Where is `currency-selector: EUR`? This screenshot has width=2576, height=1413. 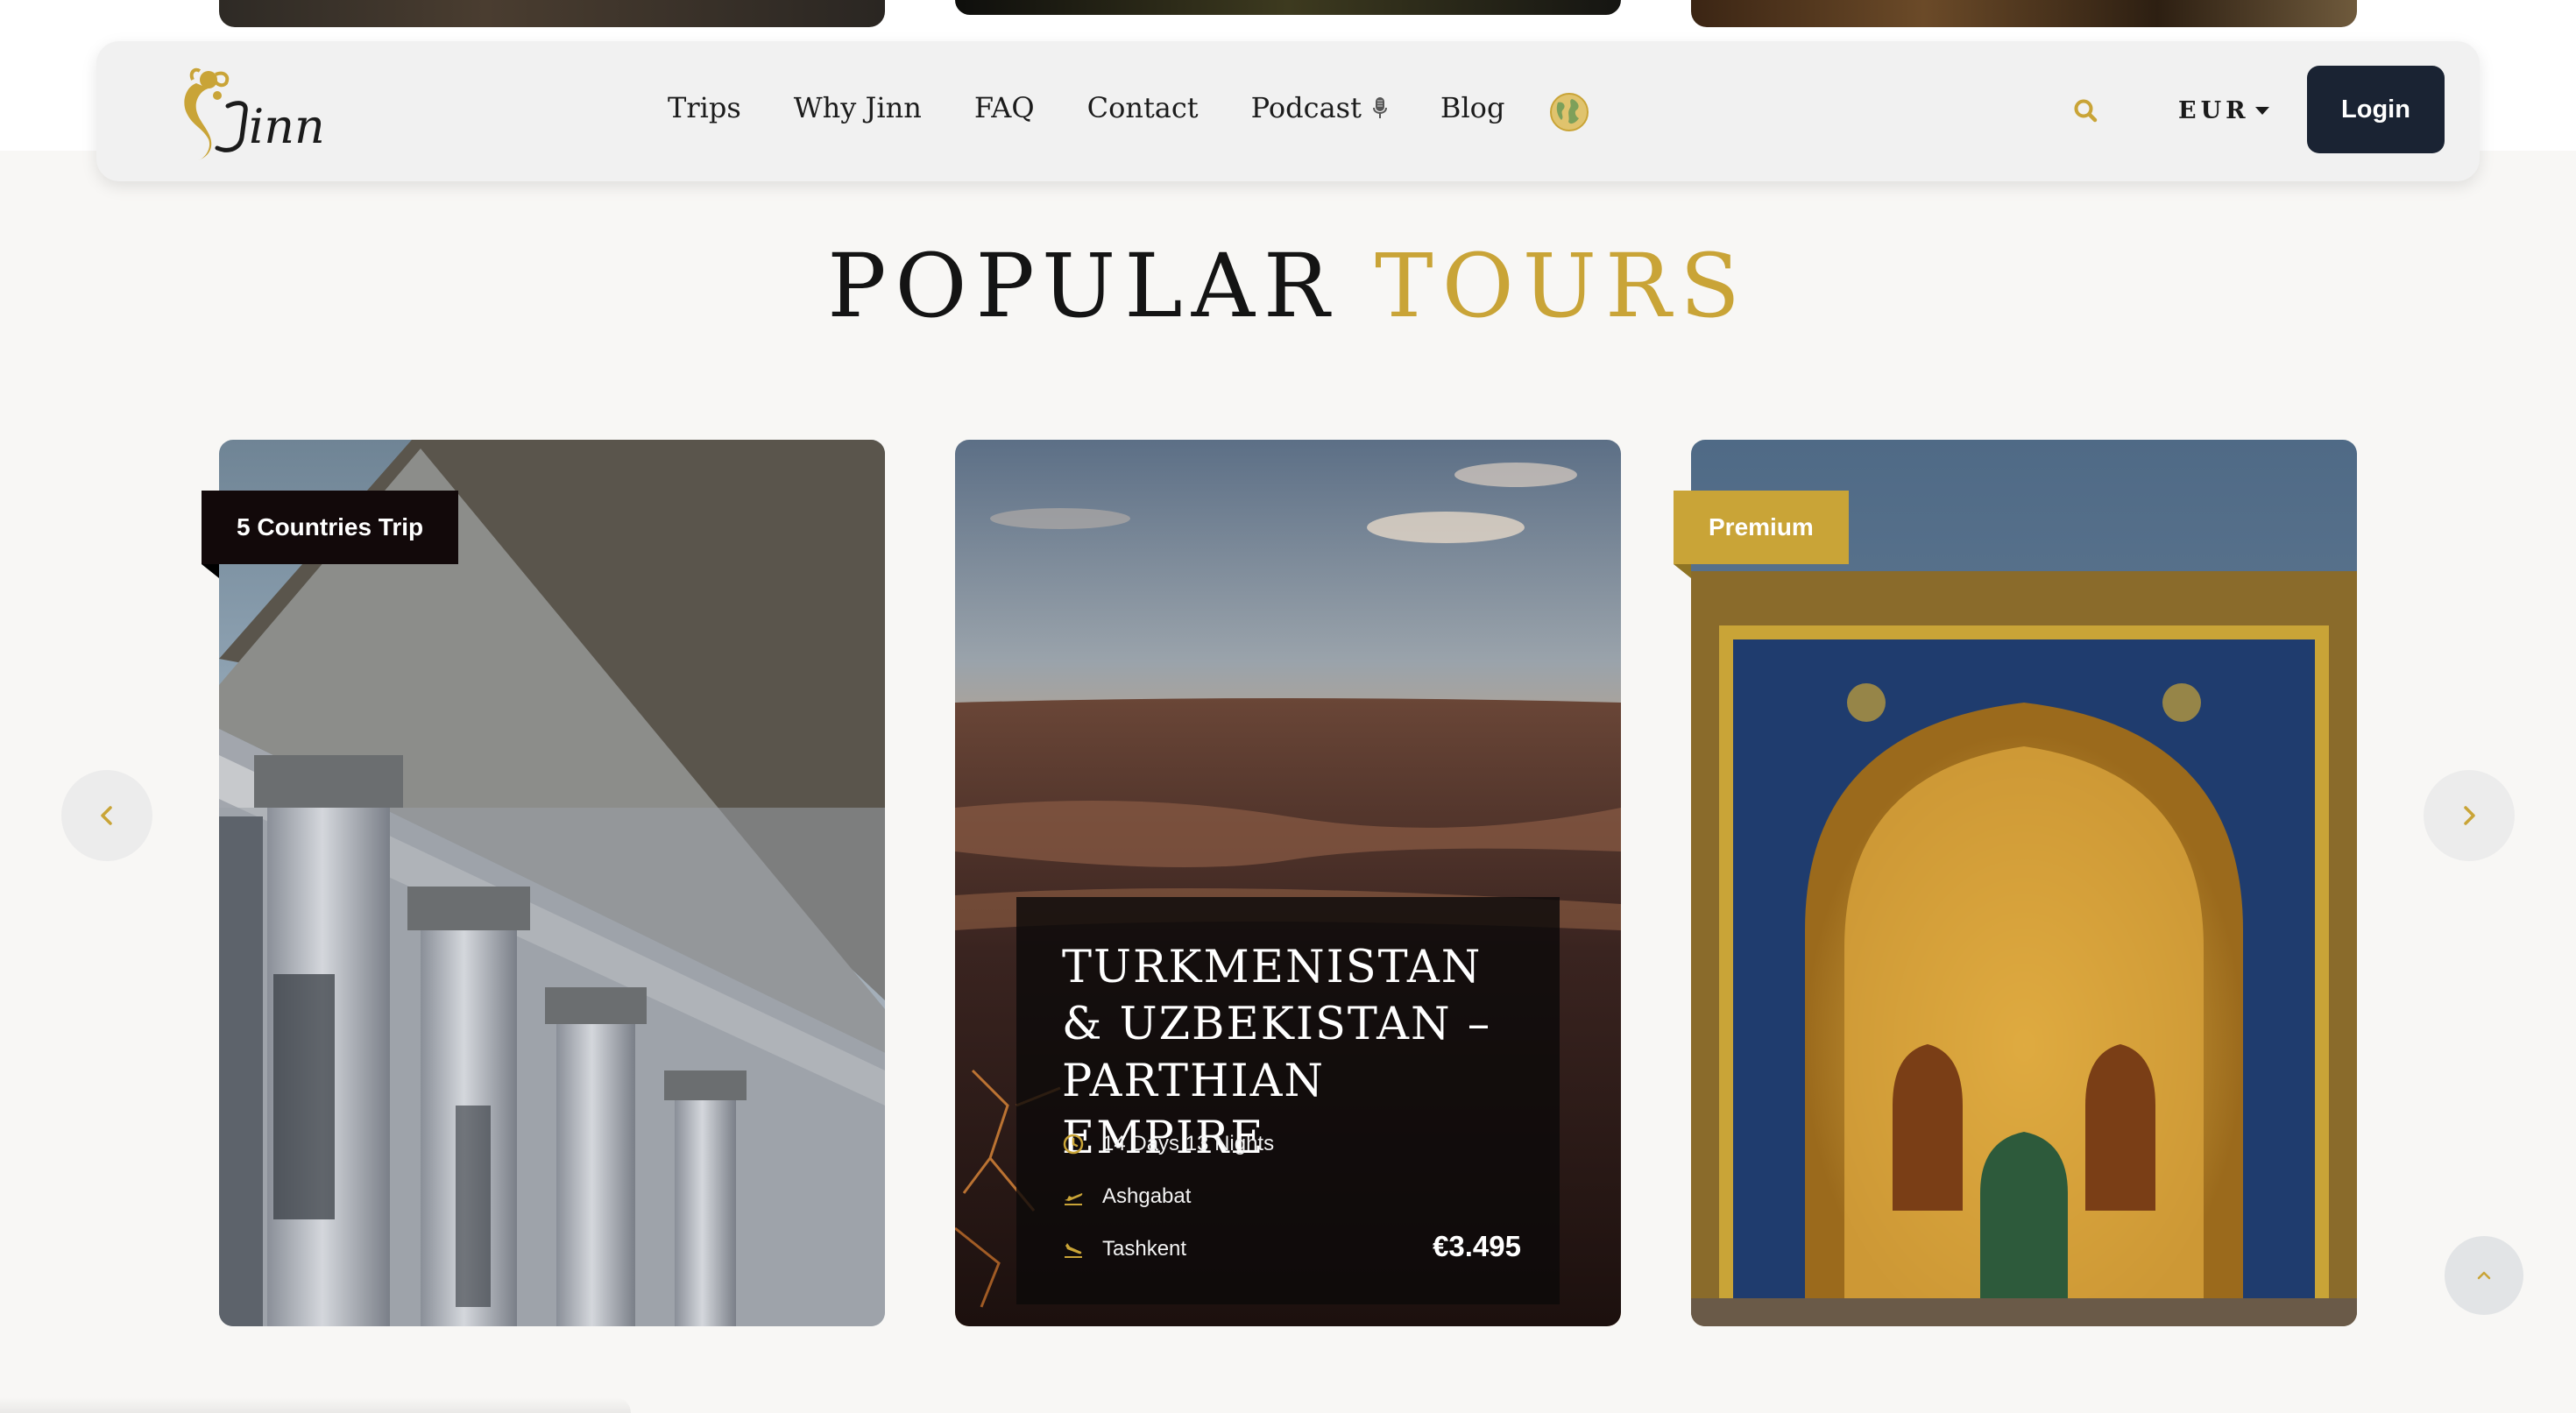 currency-selector: EUR is located at coordinates (2223, 110).